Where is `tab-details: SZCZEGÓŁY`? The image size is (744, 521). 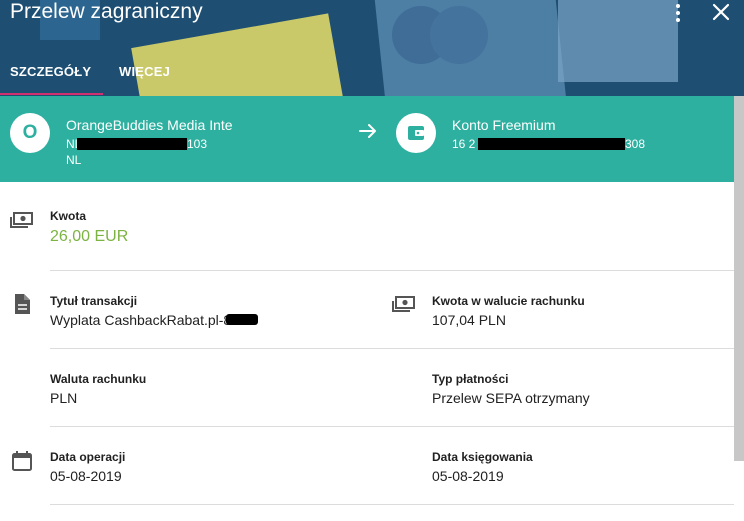
tab-details: SZCZEGÓŁY is located at coordinates (50, 71).